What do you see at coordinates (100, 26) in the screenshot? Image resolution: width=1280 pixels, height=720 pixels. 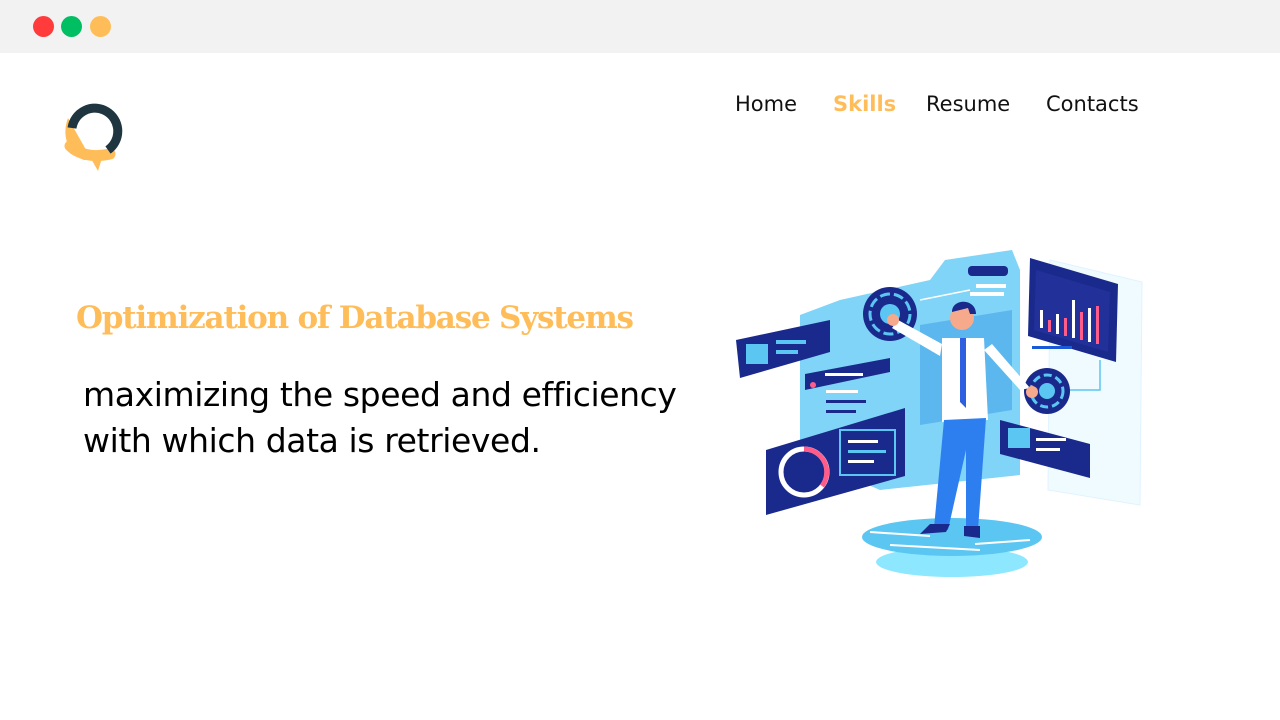 I see `window-minimize-button` at bounding box center [100, 26].